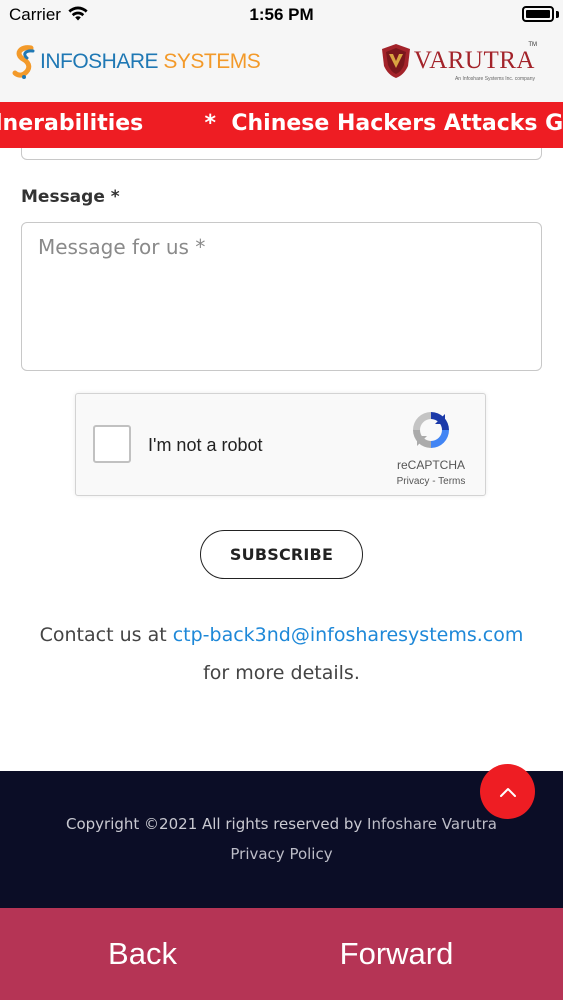 Image resolution: width=563 pixels, height=1000 pixels. Describe the element at coordinates (432, 824) in the screenshot. I see `copyright-brand-link: Infoshare Varutra` at that location.